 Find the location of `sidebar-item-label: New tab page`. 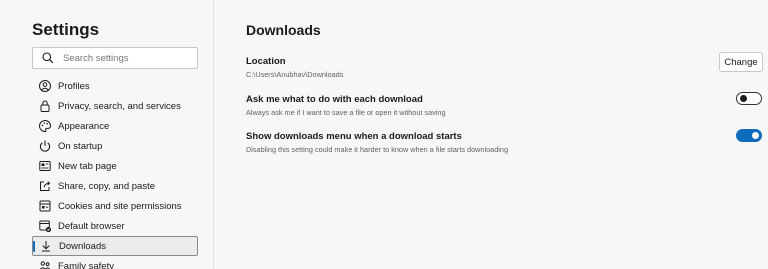

sidebar-item-label: New tab page is located at coordinates (87, 166).